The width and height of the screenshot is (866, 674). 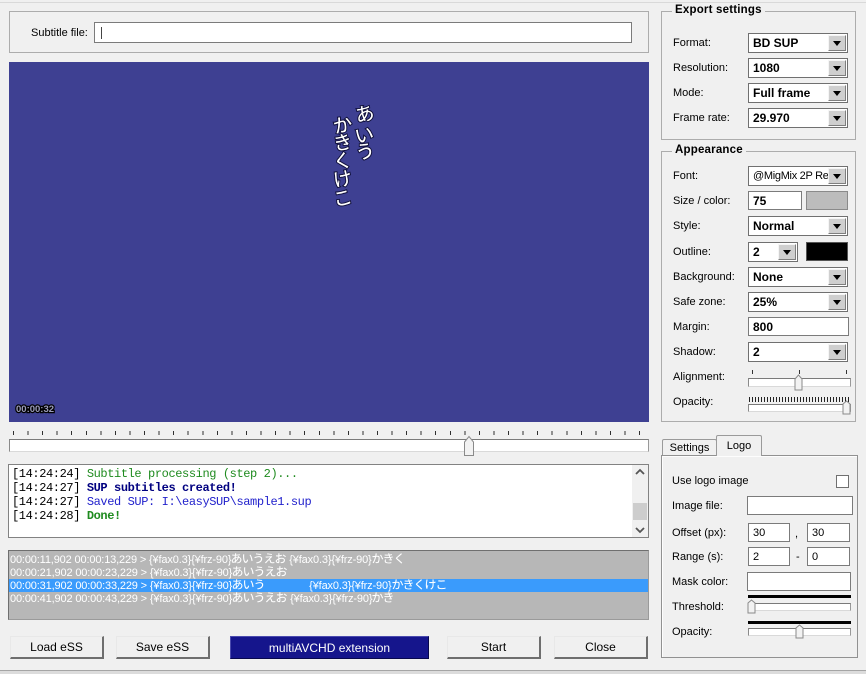 I want to click on svg-text: 00:00:32, so click(x=35, y=409).